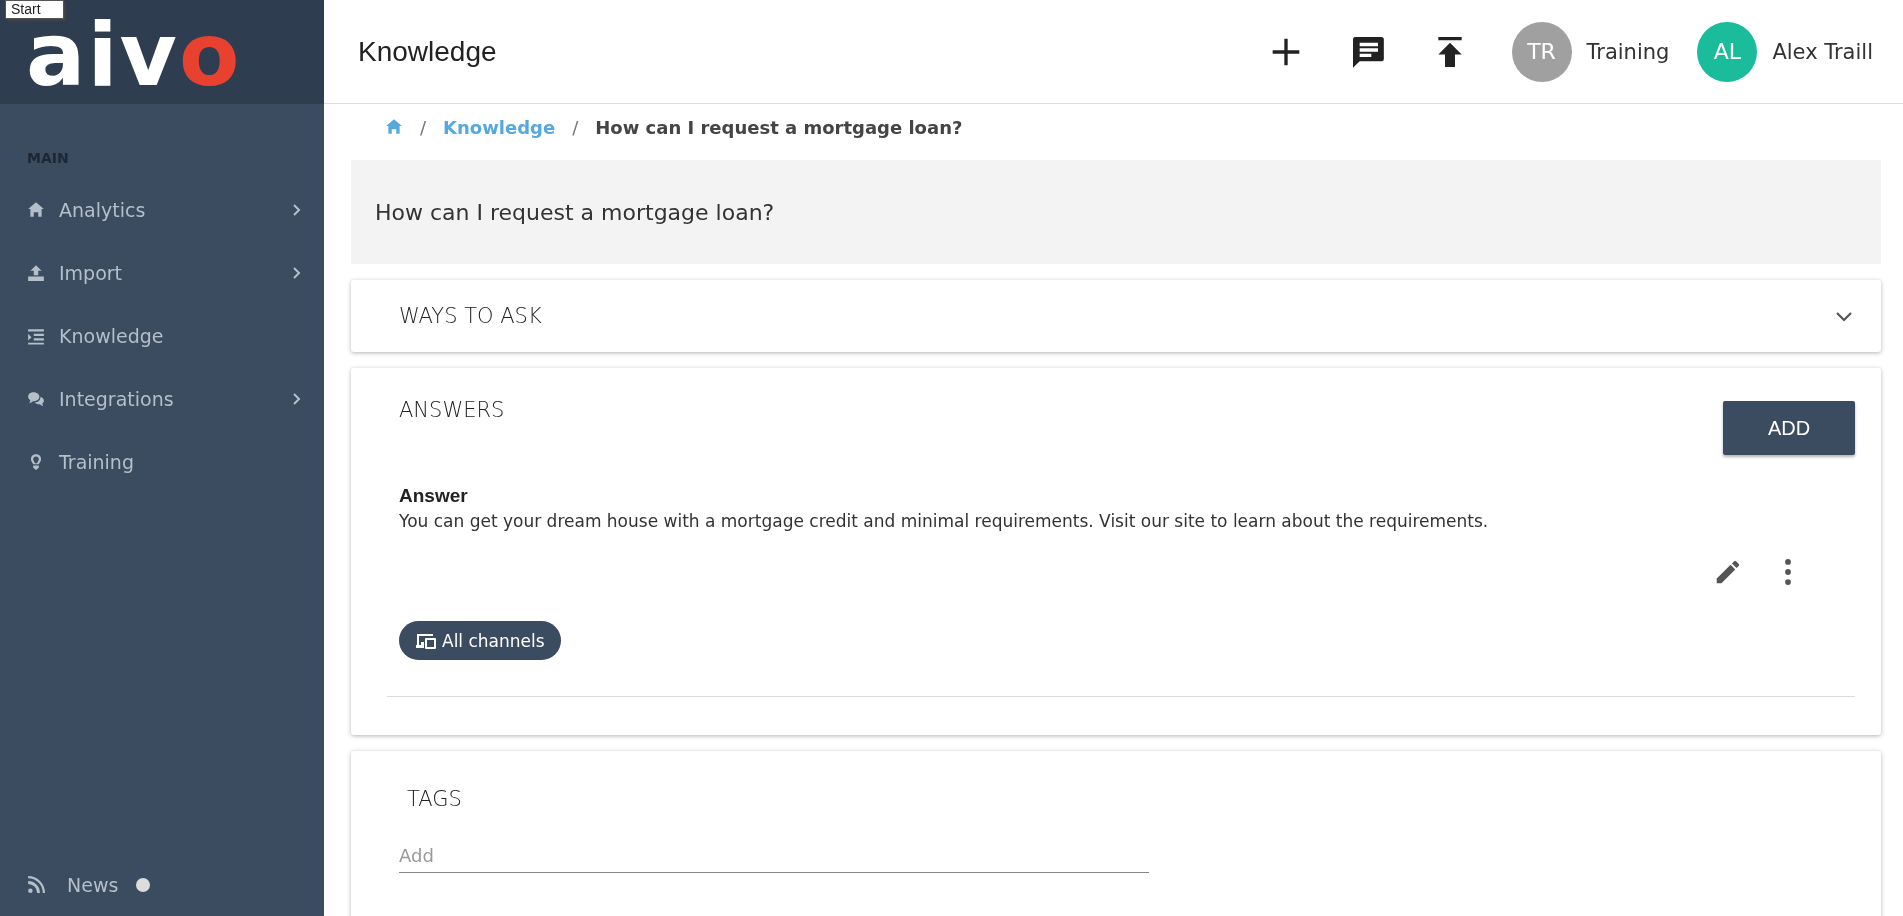 The image size is (1903, 916). Describe the element at coordinates (944, 521) in the screenshot. I see `answer-text: You can get your dream house with a mortgage credit and minimal requirements. Visit our site to learn about the requirements.` at that location.